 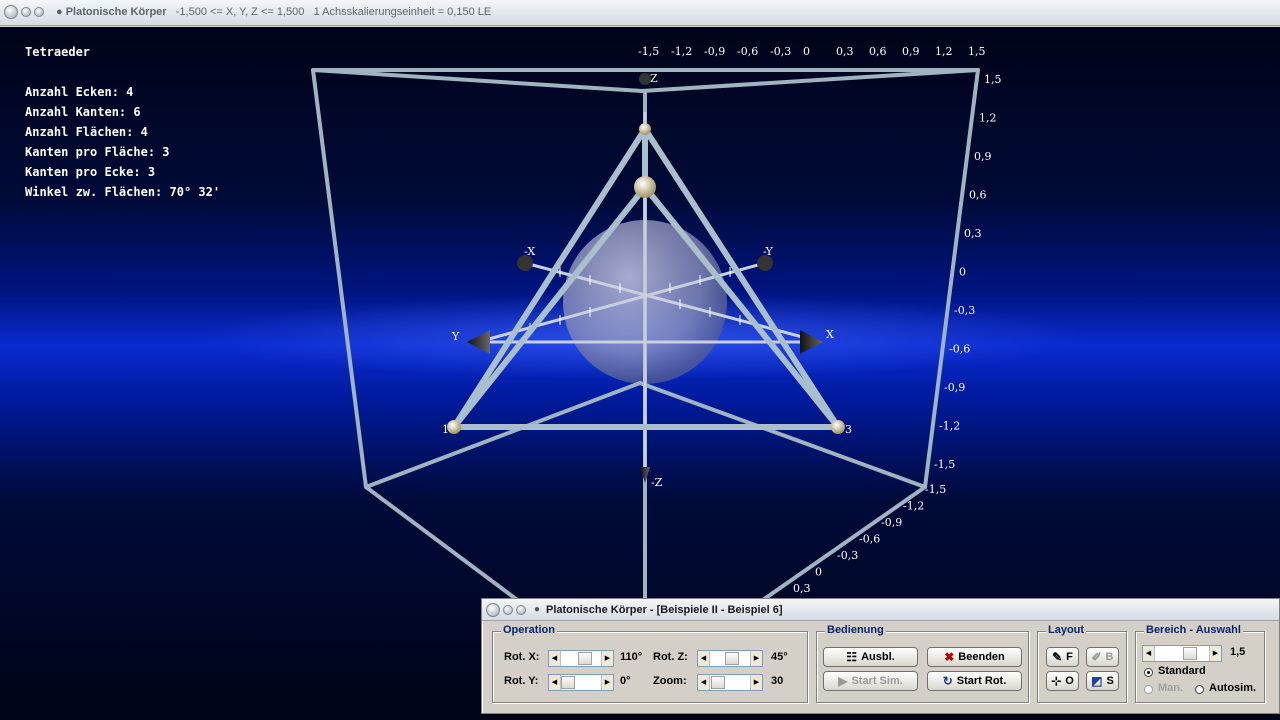 What do you see at coordinates (90, 172) in the screenshot?
I see `info-edges-per-corner: Kanten pro Ecke: 3` at bounding box center [90, 172].